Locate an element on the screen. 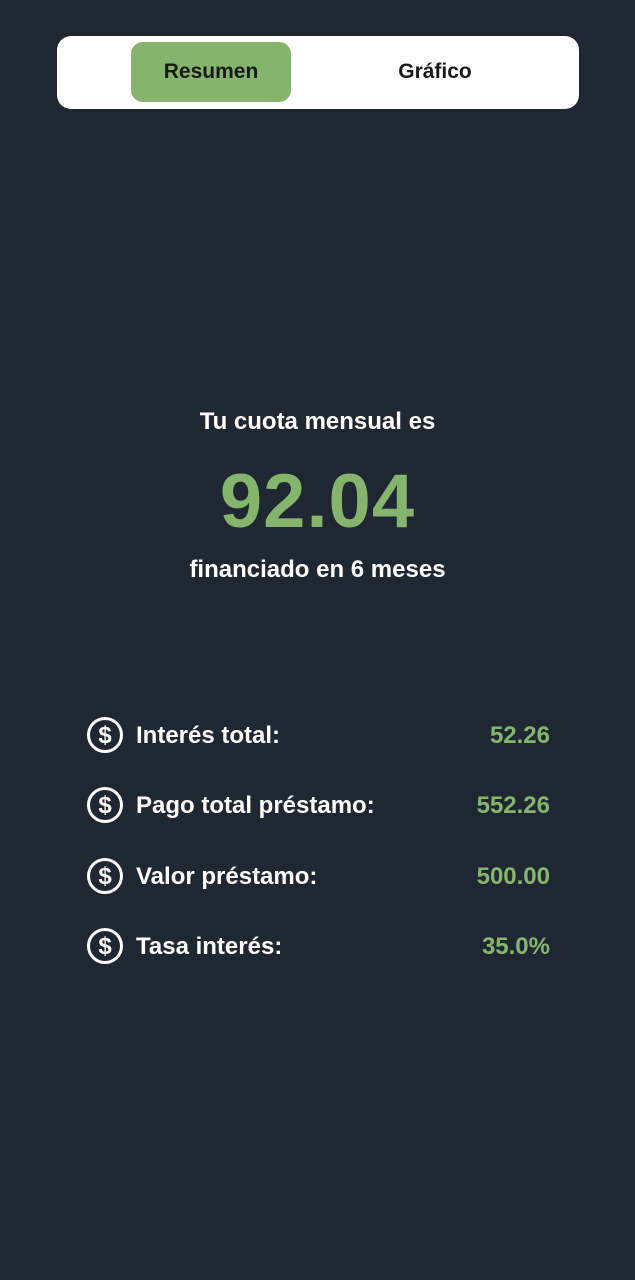 This screenshot has width=635, height=1280. stat-value: 552.26 is located at coordinates (513, 805).